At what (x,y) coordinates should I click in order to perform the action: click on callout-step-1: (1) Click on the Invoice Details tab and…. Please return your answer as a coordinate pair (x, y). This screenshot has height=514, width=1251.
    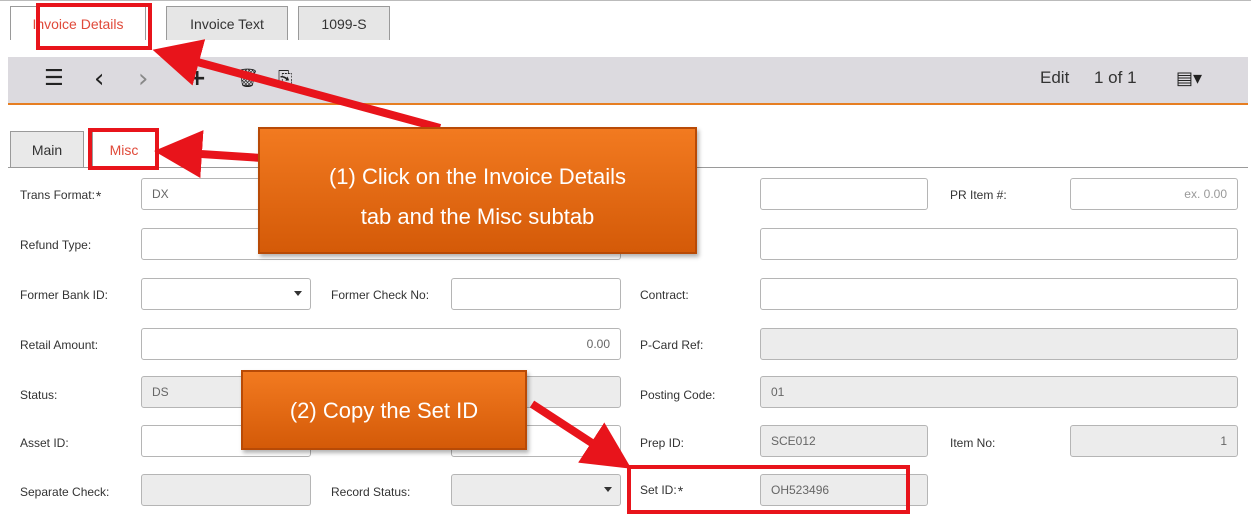
    Looking at the image, I should click on (477, 190).